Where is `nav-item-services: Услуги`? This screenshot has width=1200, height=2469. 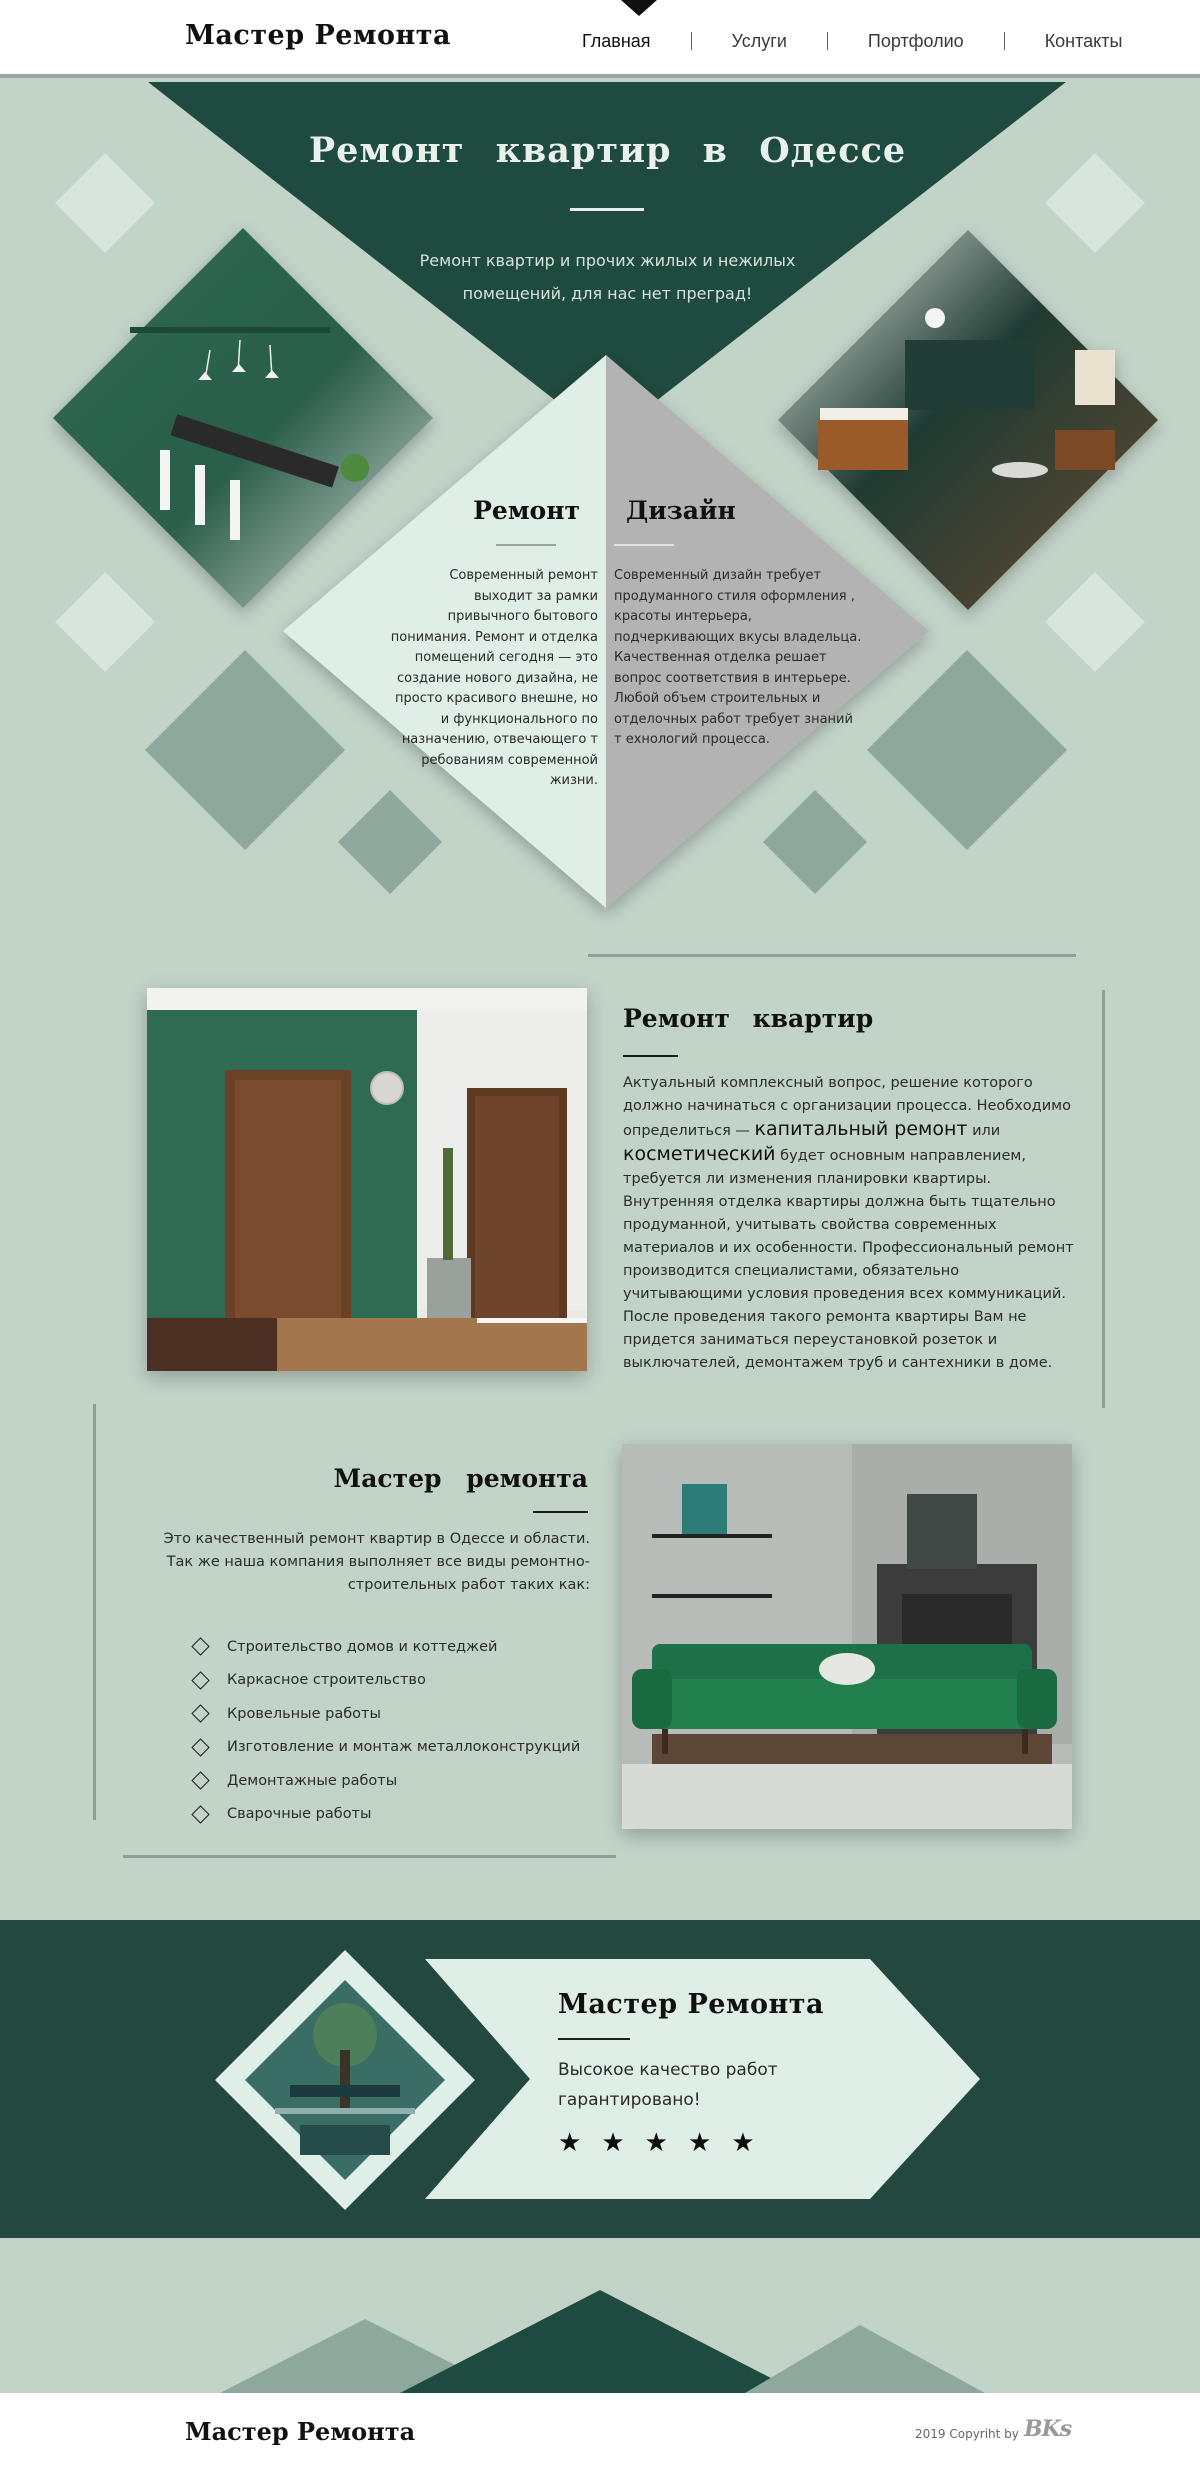
nav-item-services: Услуги is located at coordinates (759, 41).